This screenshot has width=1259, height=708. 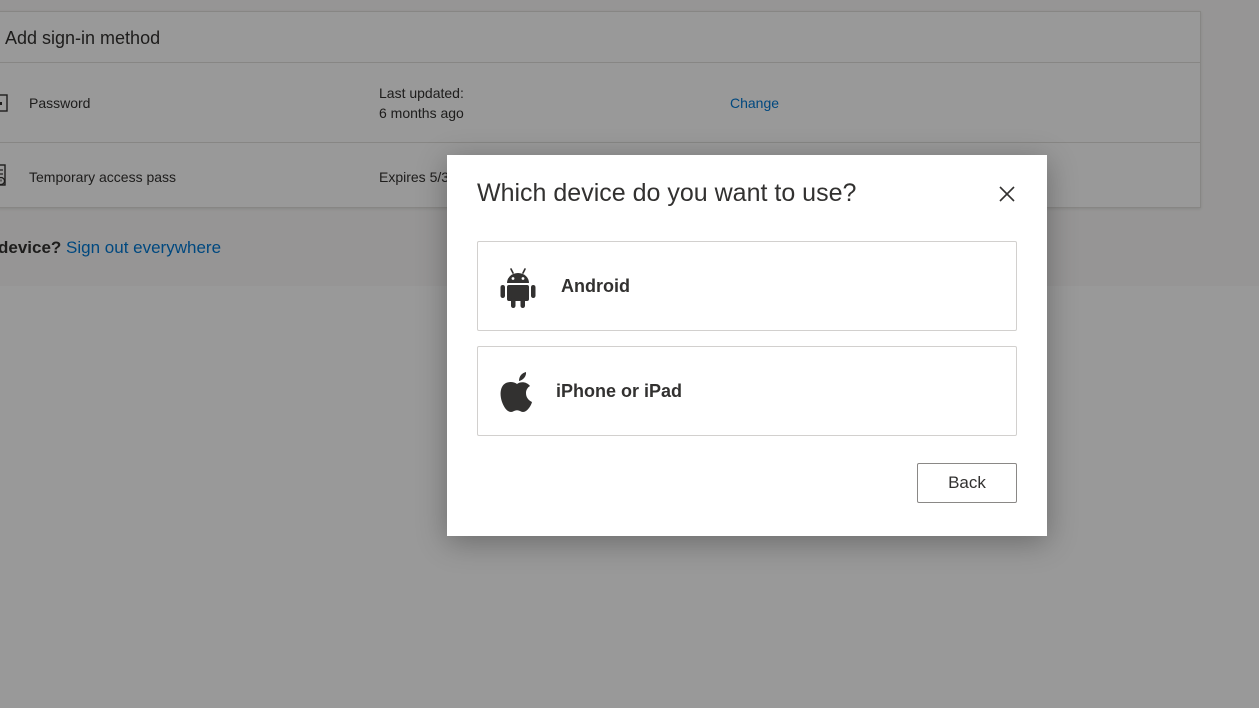 I want to click on apple-icon, so click(x=517, y=395).